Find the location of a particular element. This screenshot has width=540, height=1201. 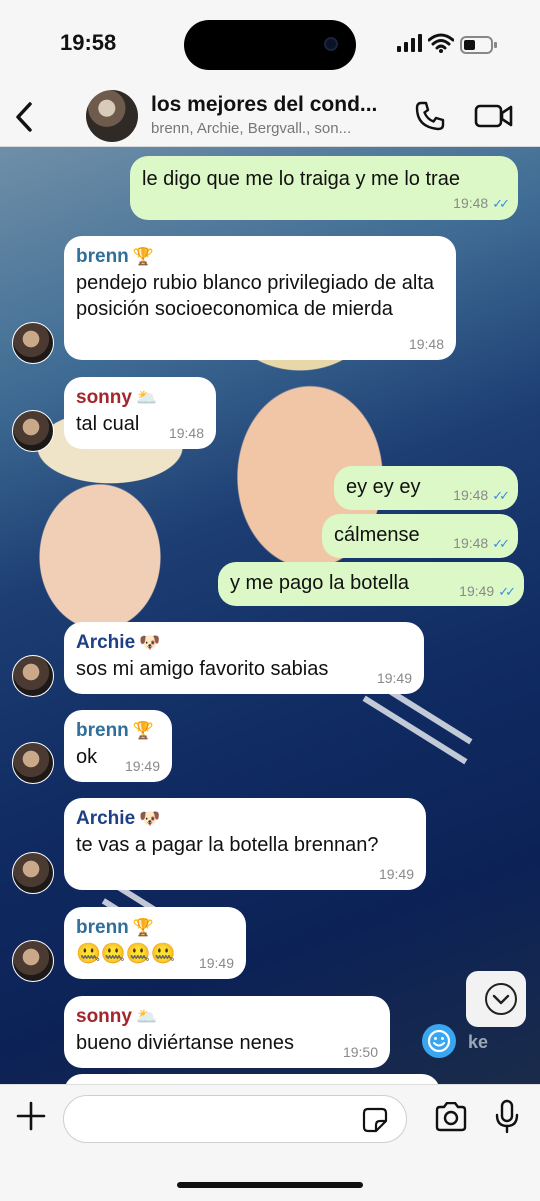

microphone-icon is located at coordinates (507, 1117).